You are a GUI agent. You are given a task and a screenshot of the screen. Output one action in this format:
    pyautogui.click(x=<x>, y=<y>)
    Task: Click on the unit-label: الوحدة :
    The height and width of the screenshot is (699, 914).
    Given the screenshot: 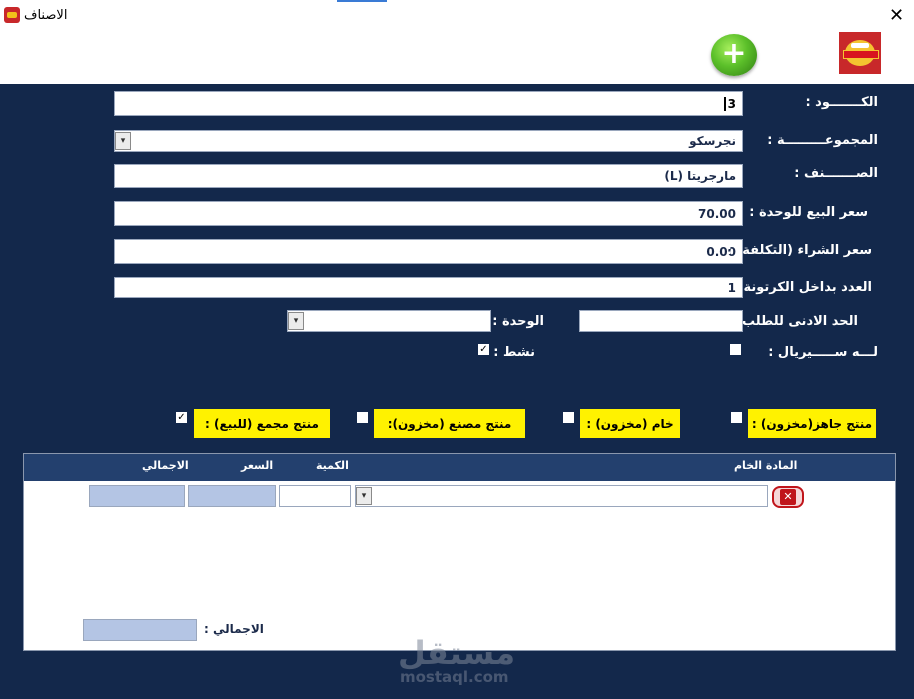 What is the action you would take?
    pyautogui.click(x=518, y=321)
    